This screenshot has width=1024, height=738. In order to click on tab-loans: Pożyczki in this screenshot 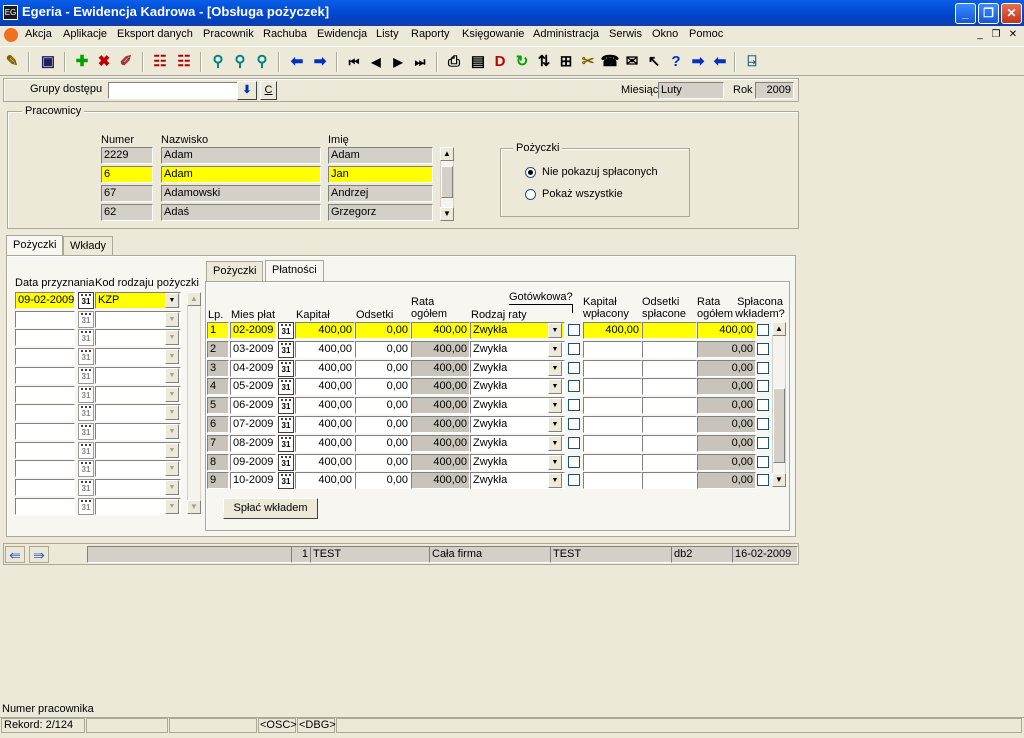, I will do `click(35, 246)`.